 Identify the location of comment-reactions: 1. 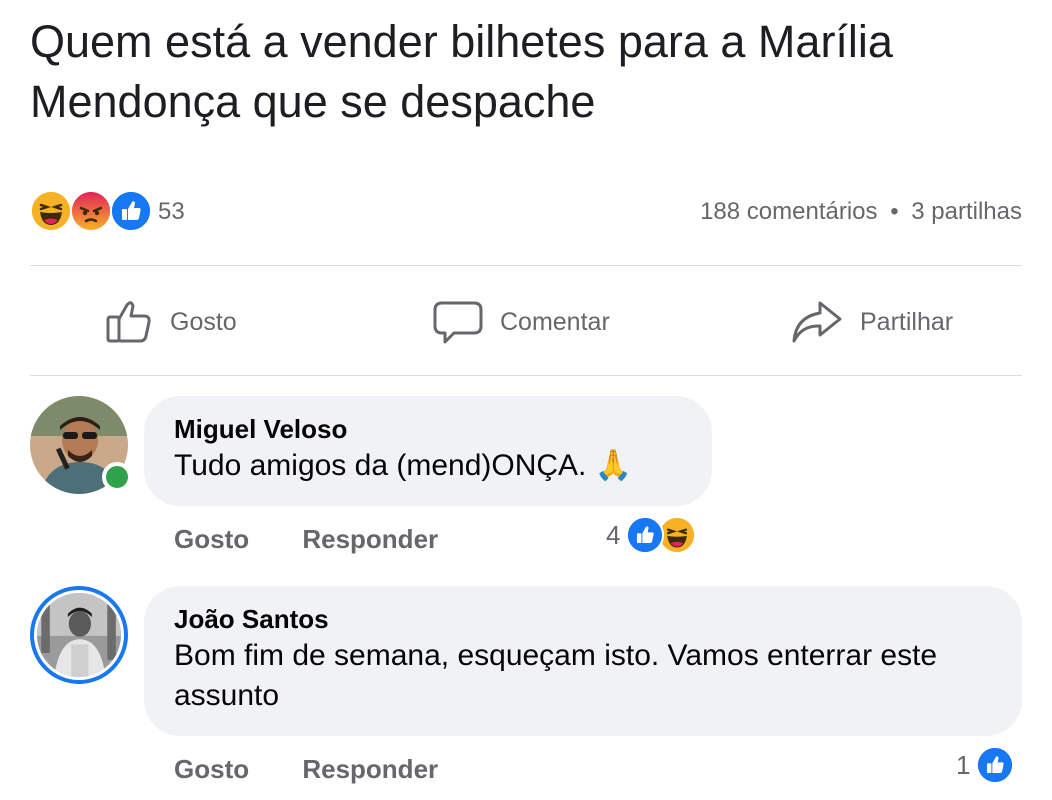
(985, 765).